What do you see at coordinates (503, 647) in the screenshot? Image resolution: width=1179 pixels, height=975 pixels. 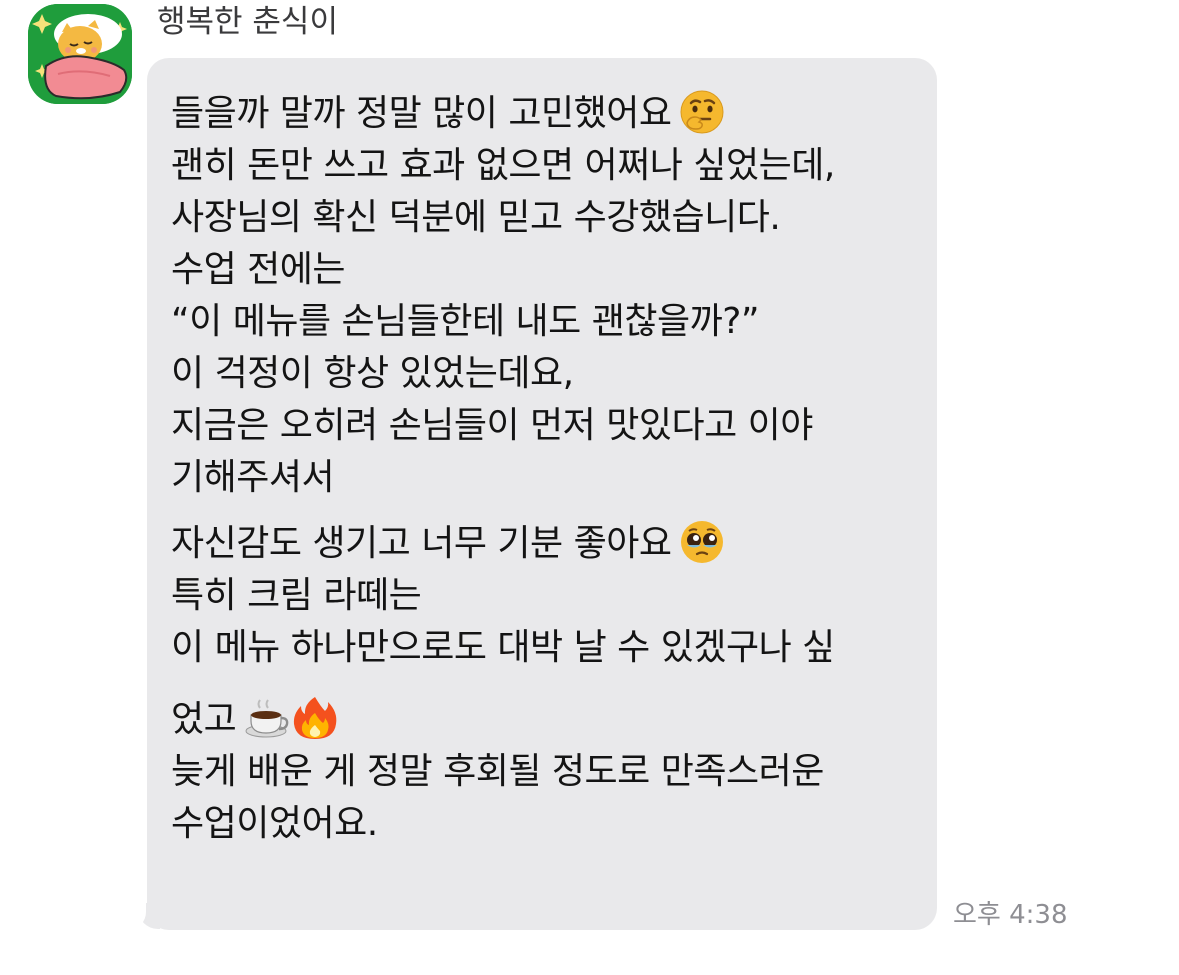 I see `message-line: 이 메뉴 하나만으로도 대박 날 수 있겠구나 싶` at bounding box center [503, 647].